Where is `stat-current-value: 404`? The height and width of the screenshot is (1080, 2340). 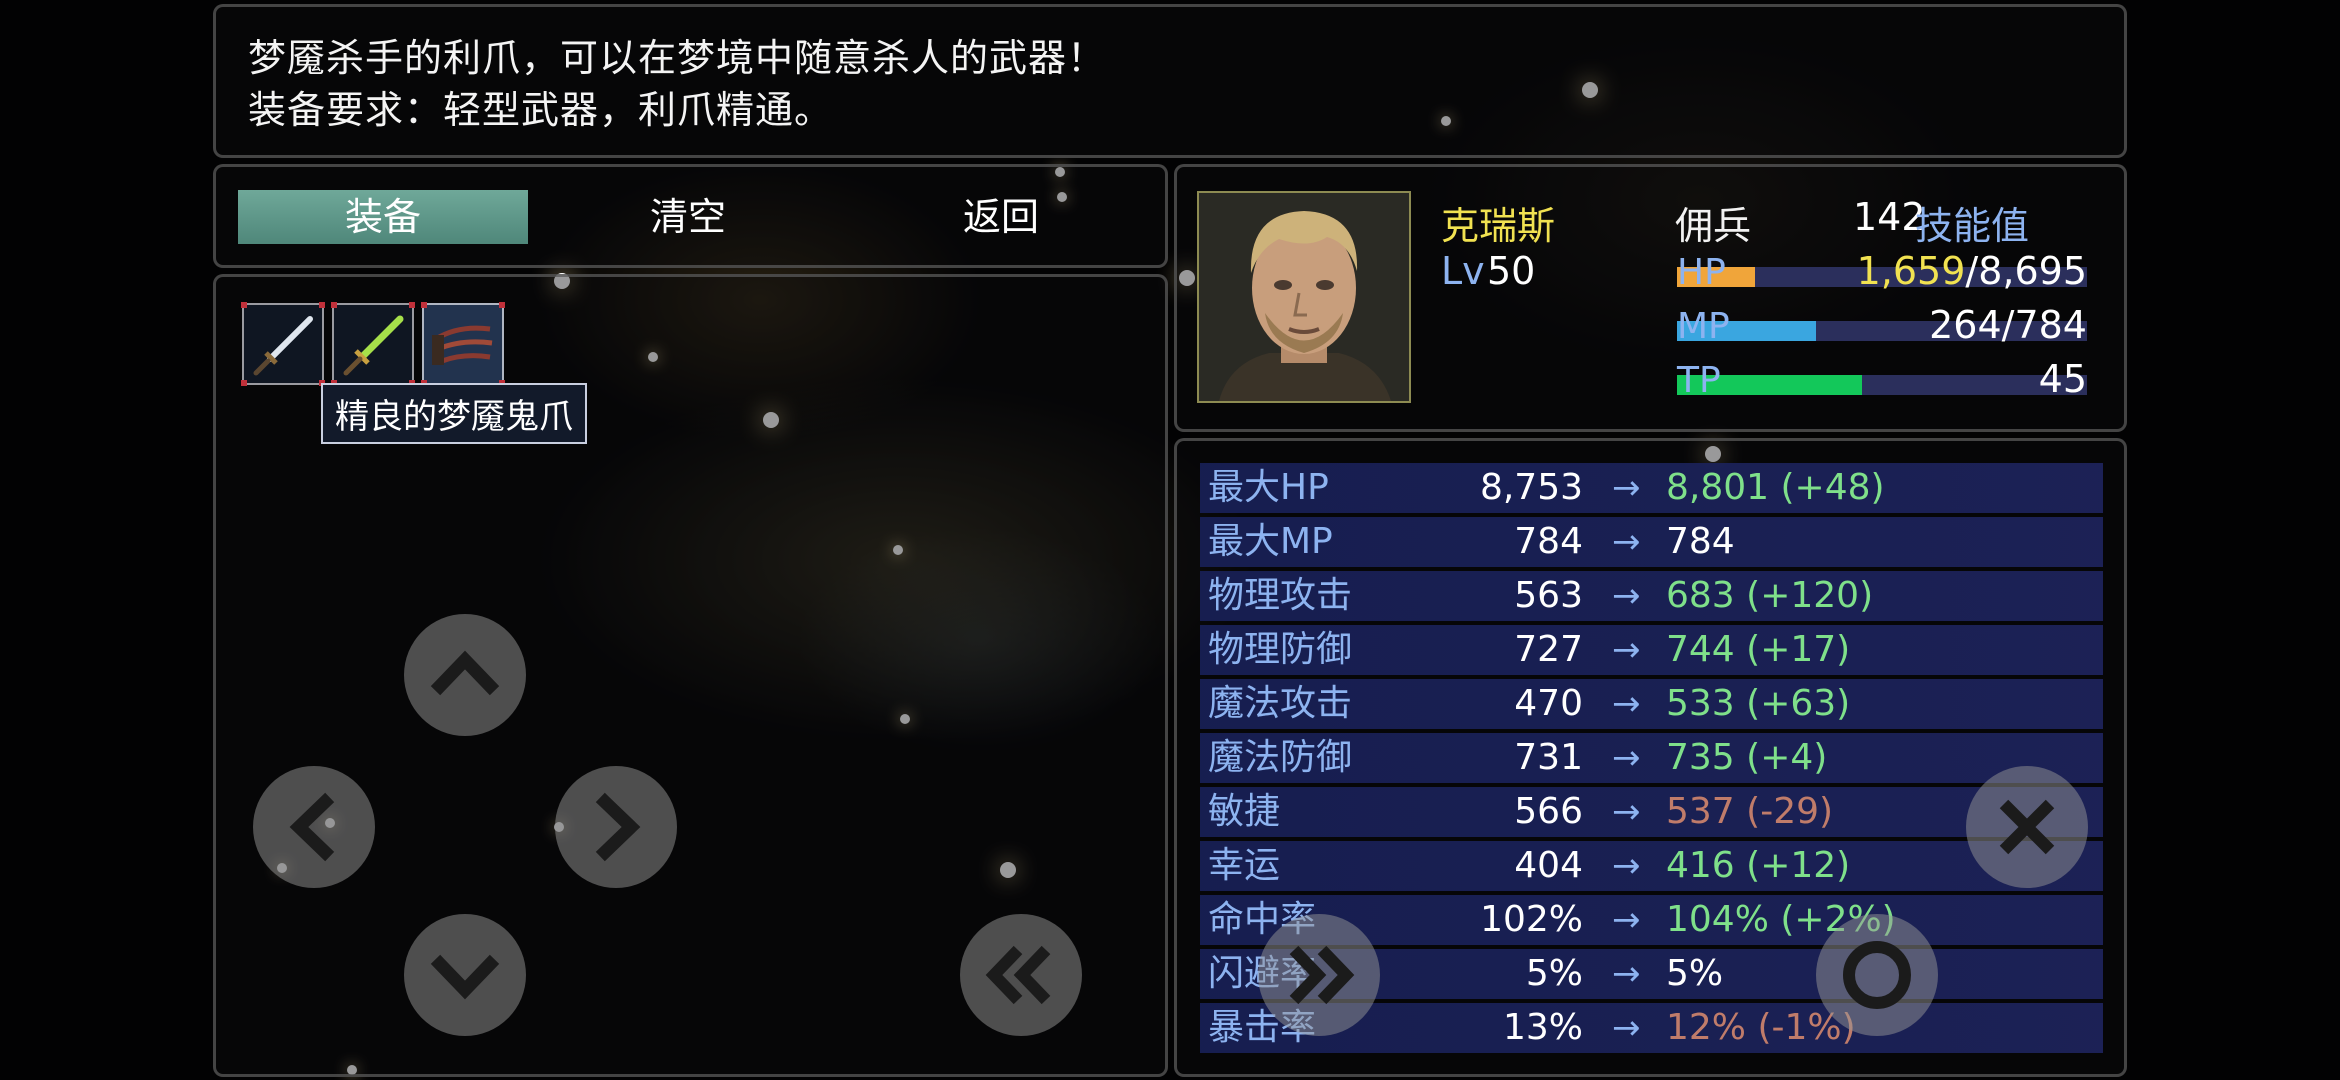 stat-current-value: 404 is located at coordinates (1548, 865).